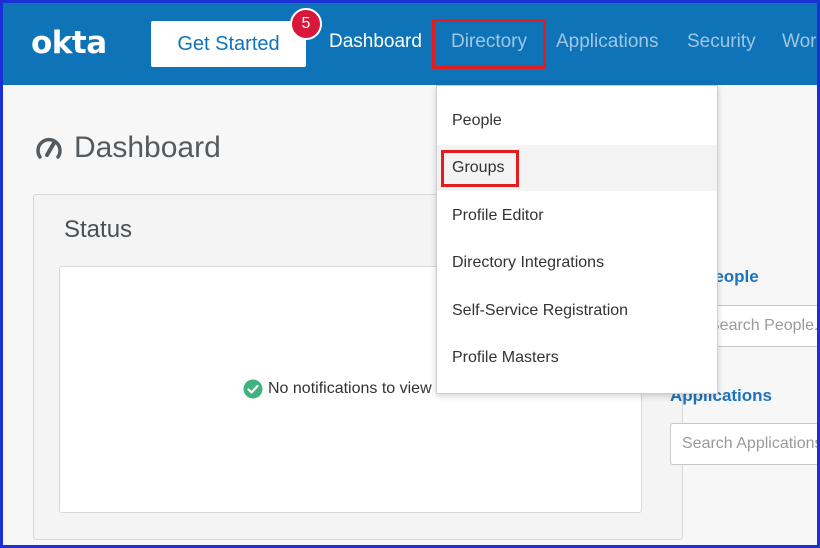  Describe the element at coordinates (607, 42) in the screenshot. I see `nav-applications: Applications` at that location.